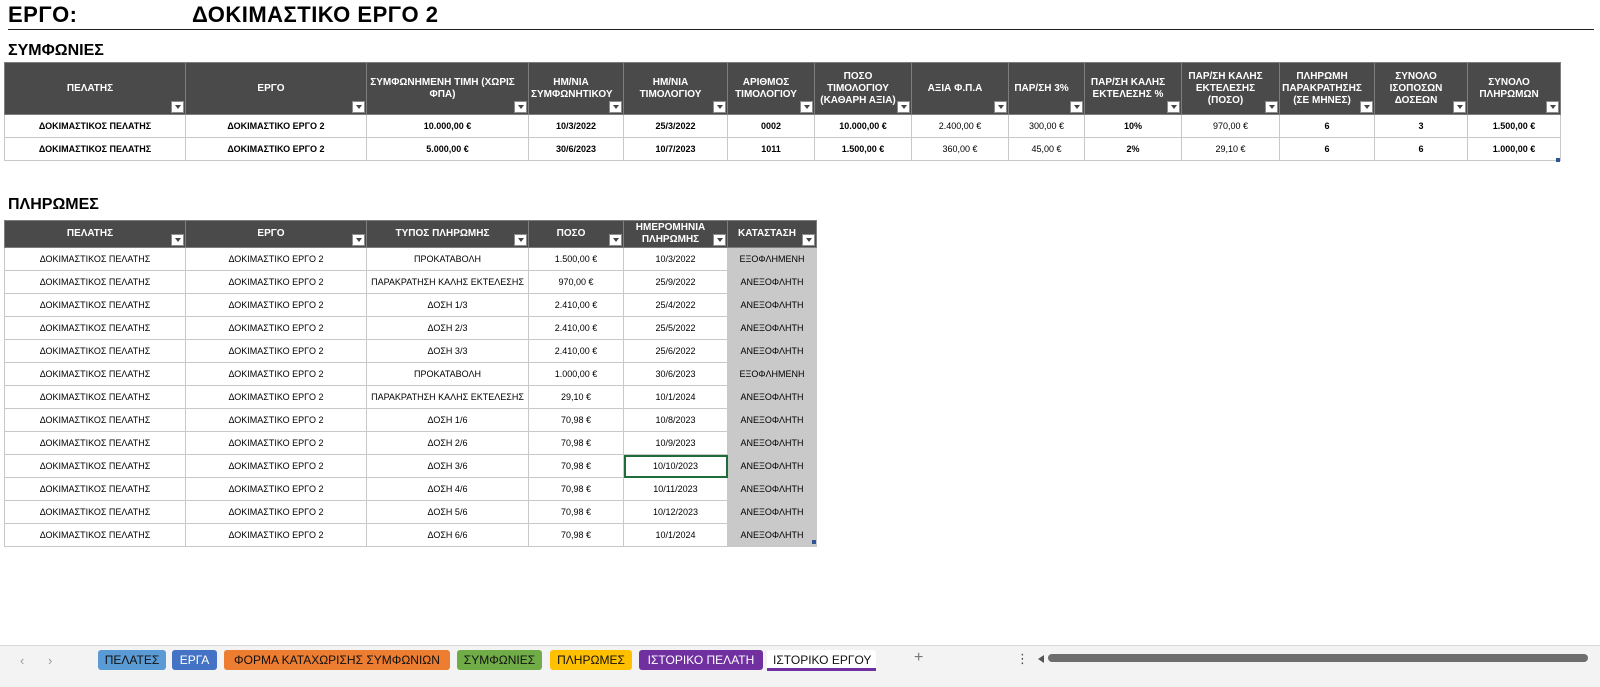 Image resolution: width=1600 pixels, height=687 pixels. I want to click on table-cell: 2.400,00 €, so click(960, 126).